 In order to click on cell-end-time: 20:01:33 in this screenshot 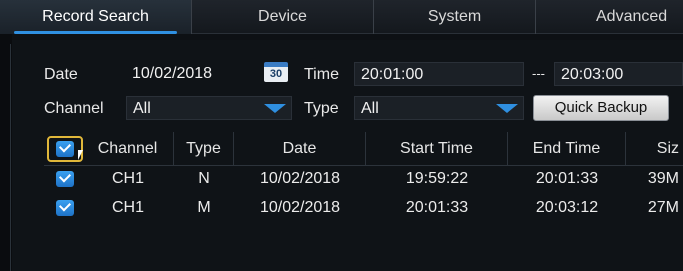, I will do `click(567, 178)`.